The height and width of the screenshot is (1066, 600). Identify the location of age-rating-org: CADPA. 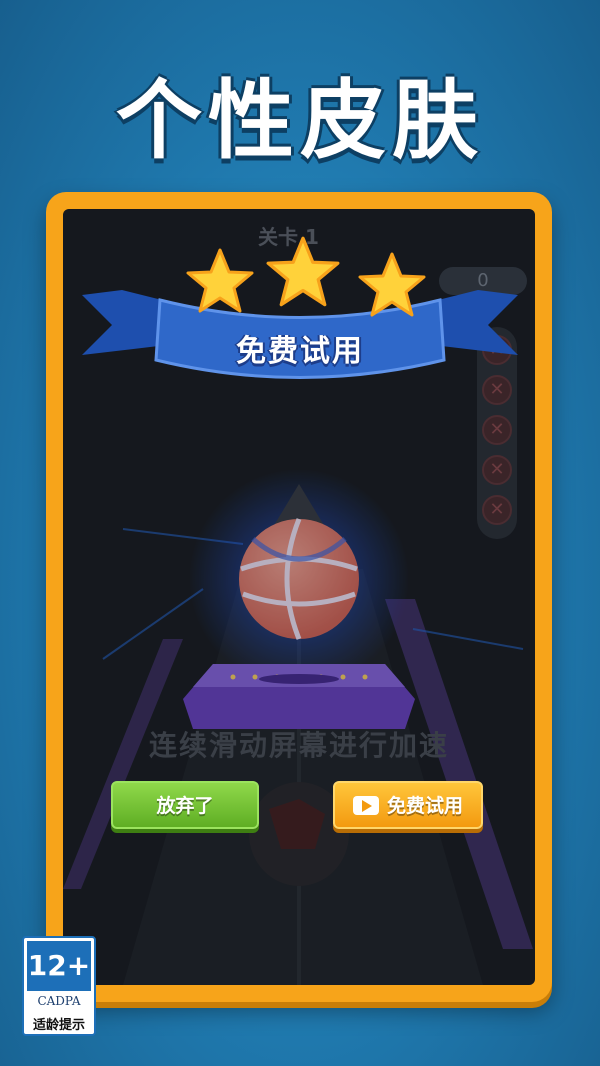
(59, 1001).